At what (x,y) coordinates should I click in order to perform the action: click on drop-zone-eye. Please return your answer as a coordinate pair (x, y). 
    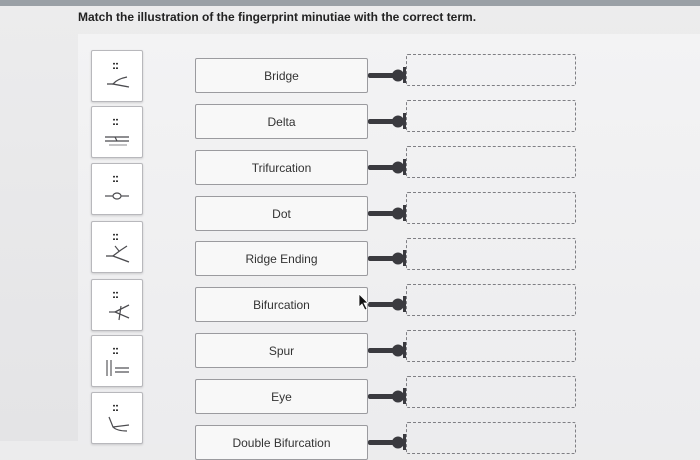
    Looking at the image, I should click on (491, 392).